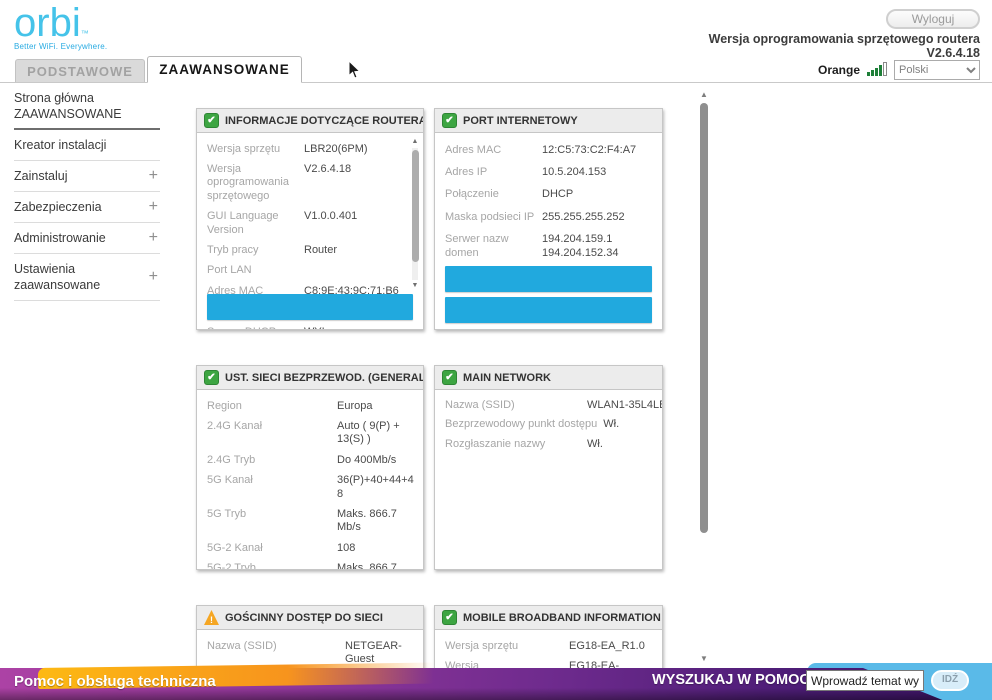  What do you see at coordinates (549, 646) in the screenshot?
I see `info-row: Wersja sprzętu EG18-EA_R1.0` at bounding box center [549, 646].